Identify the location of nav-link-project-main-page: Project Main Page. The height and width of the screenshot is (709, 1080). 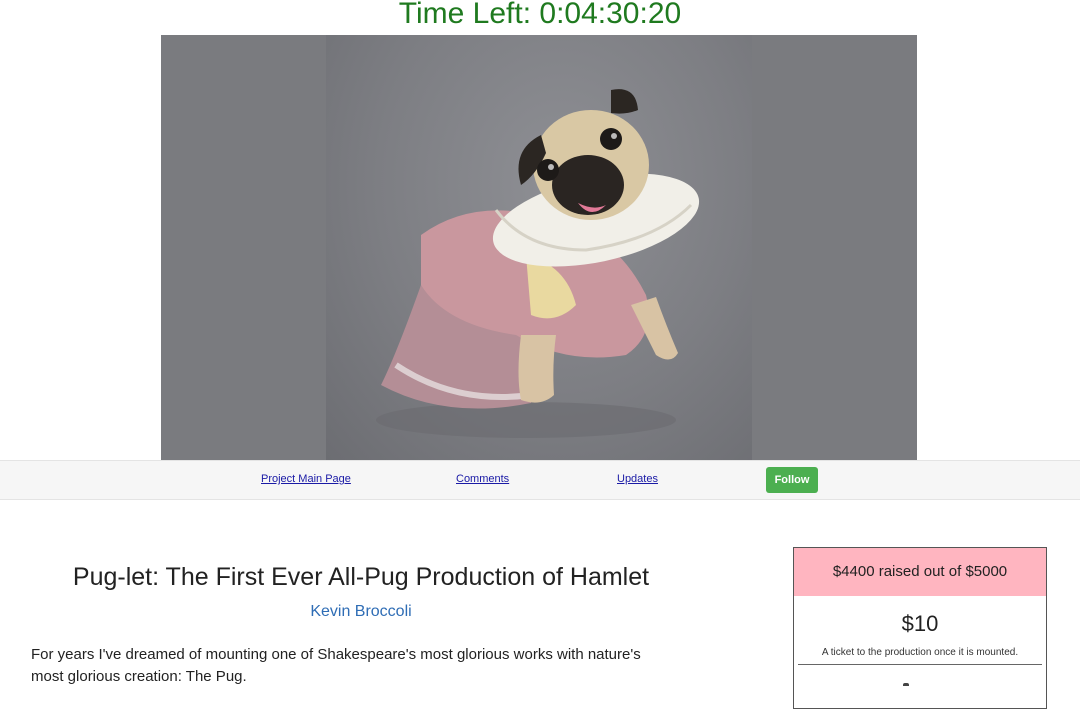
(306, 479).